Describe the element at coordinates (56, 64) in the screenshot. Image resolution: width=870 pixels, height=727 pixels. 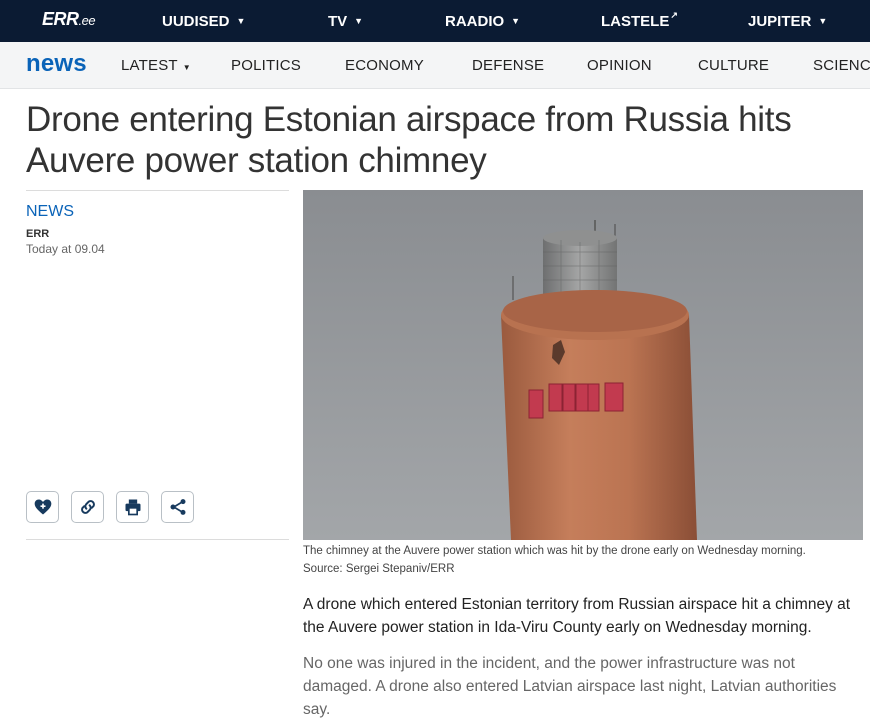
I see `news-brand-logo: news` at that location.